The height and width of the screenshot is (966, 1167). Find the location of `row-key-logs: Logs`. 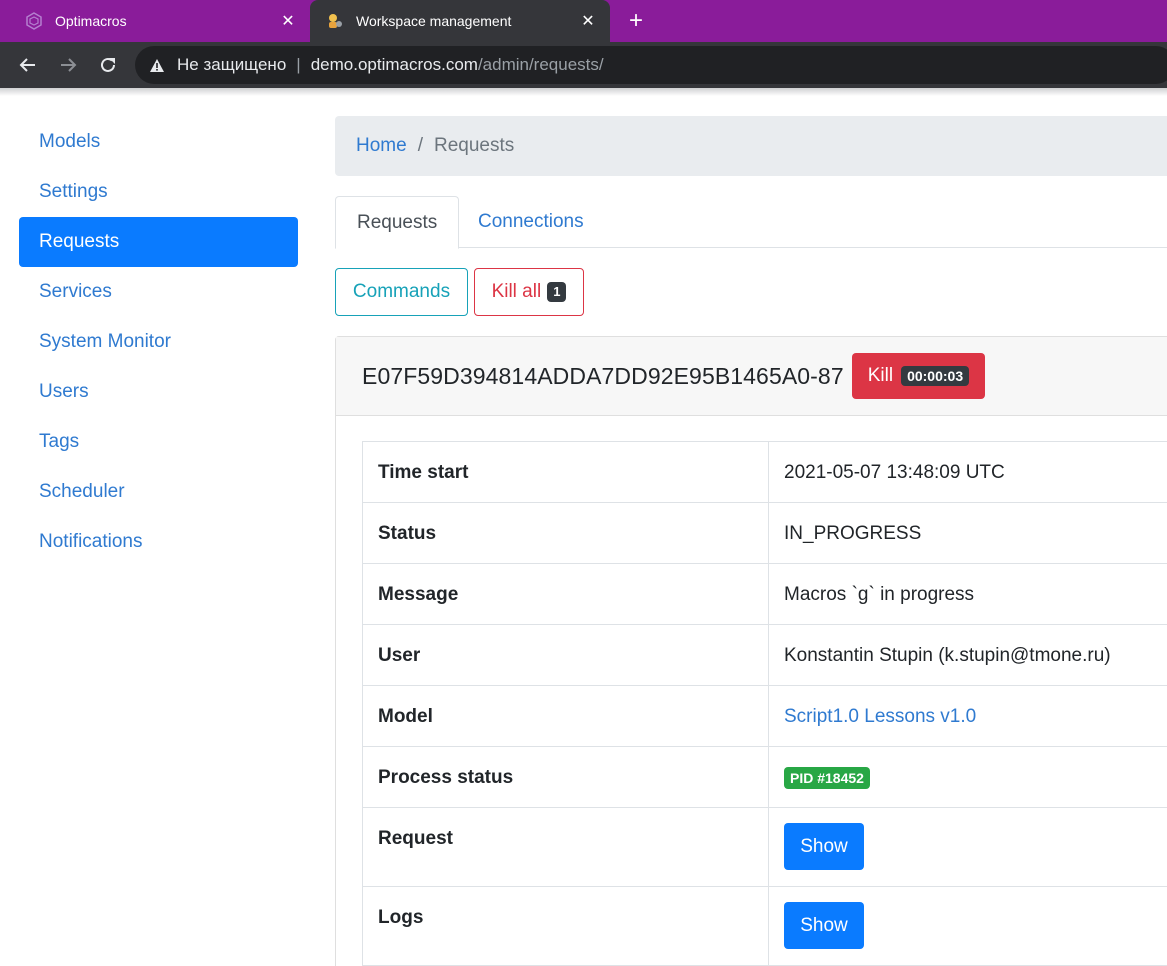

row-key-logs: Logs is located at coordinates (565, 926).